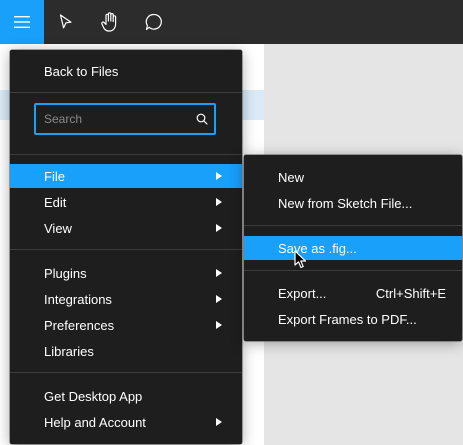 Image resolution: width=463 pixels, height=445 pixels. Describe the element at coordinates (202, 119) in the screenshot. I see `search-icon` at that location.